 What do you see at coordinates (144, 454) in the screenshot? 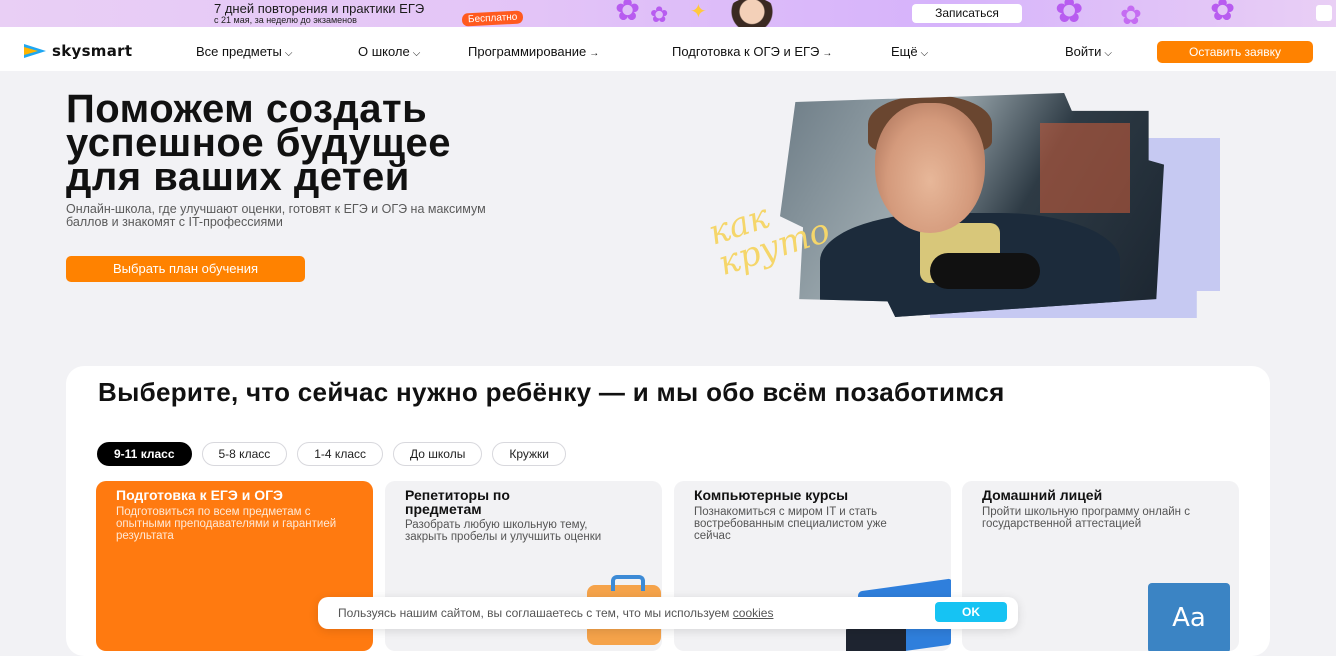
I see `tab-9-11: 9-11 класс` at bounding box center [144, 454].